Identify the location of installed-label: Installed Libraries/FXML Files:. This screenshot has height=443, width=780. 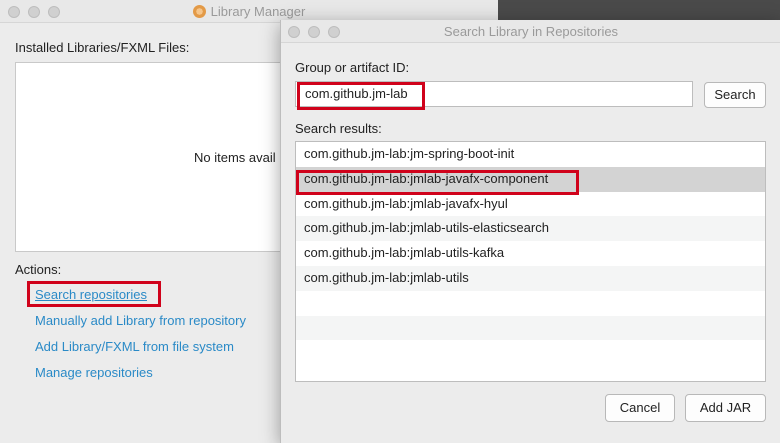
(102, 47).